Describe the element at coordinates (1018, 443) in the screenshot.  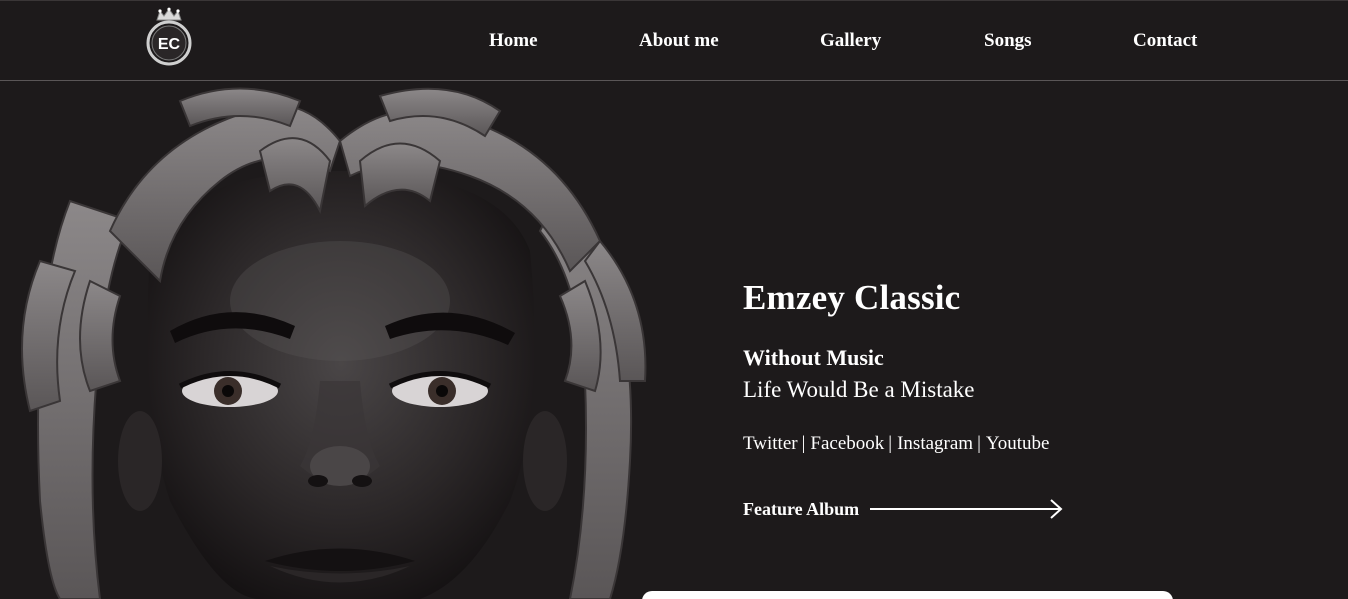
I see `social-link-youtube: Youtube` at that location.